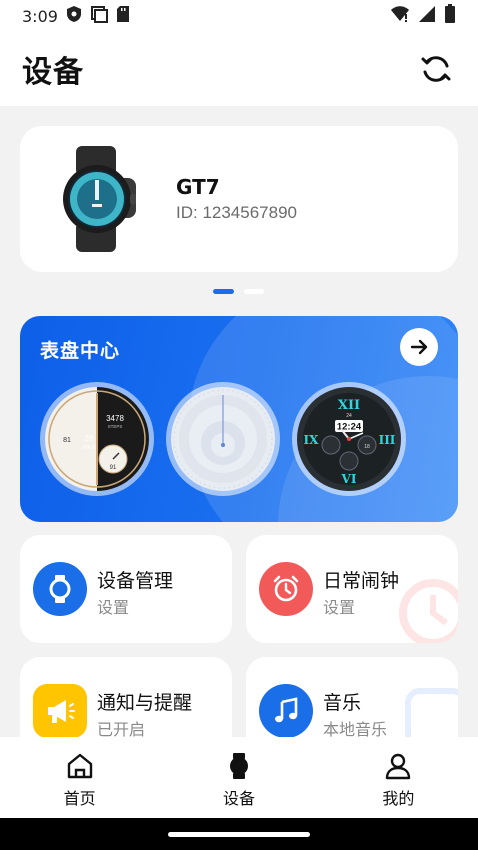 This screenshot has height=850, width=478. What do you see at coordinates (79, 798) in the screenshot?
I see `nav-label: 首页` at bounding box center [79, 798].